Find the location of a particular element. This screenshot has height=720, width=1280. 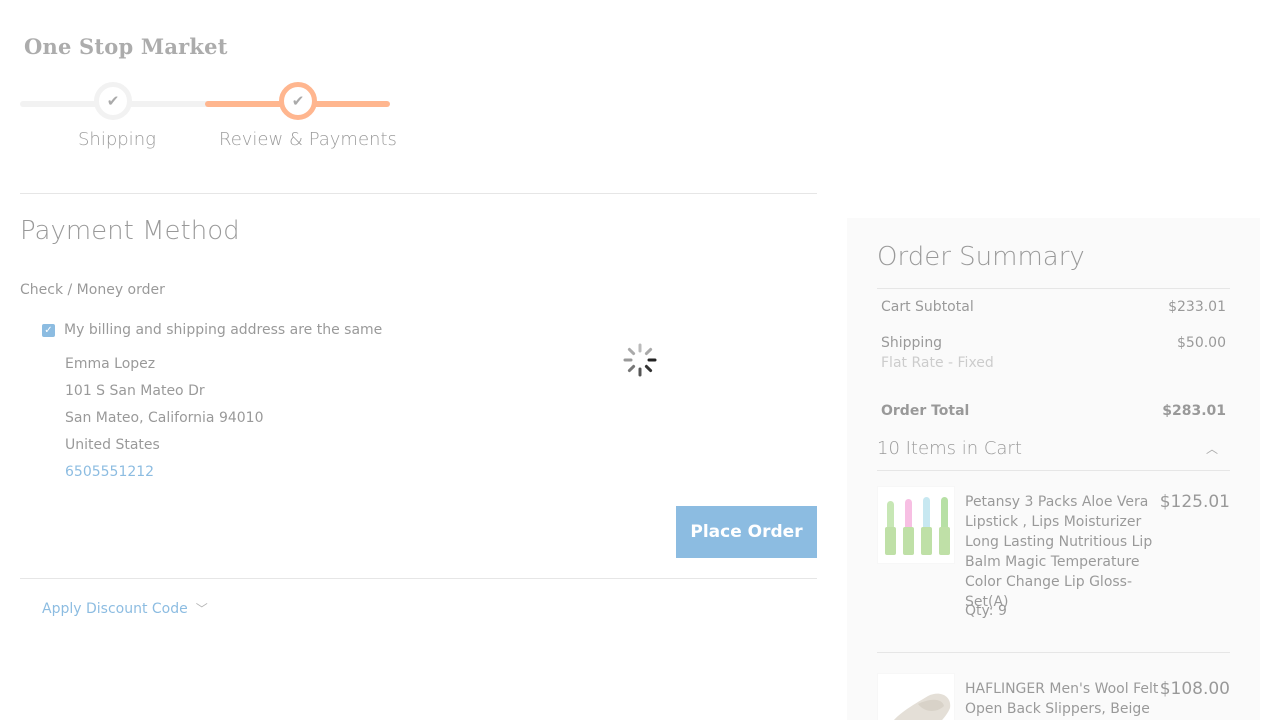

spinner-icon is located at coordinates (640, 360).